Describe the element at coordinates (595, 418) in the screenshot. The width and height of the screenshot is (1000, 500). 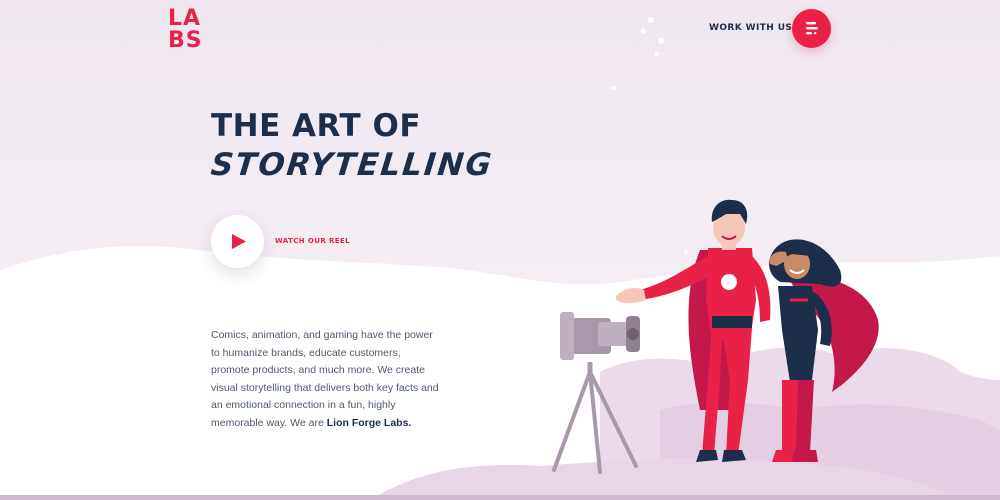
I see `tripod` at that location.